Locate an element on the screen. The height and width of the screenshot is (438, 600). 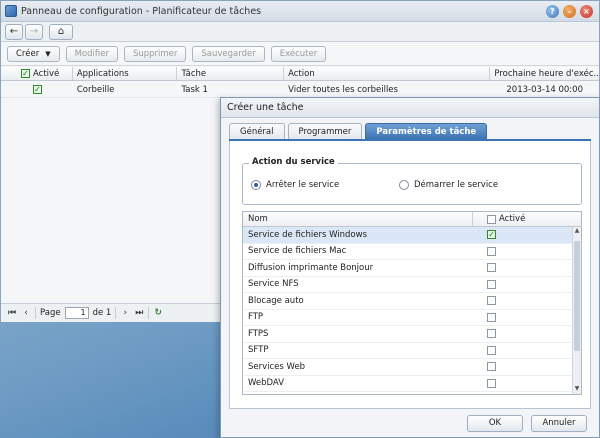
delete-button: Supprimer is located at coordinates (155, 53).